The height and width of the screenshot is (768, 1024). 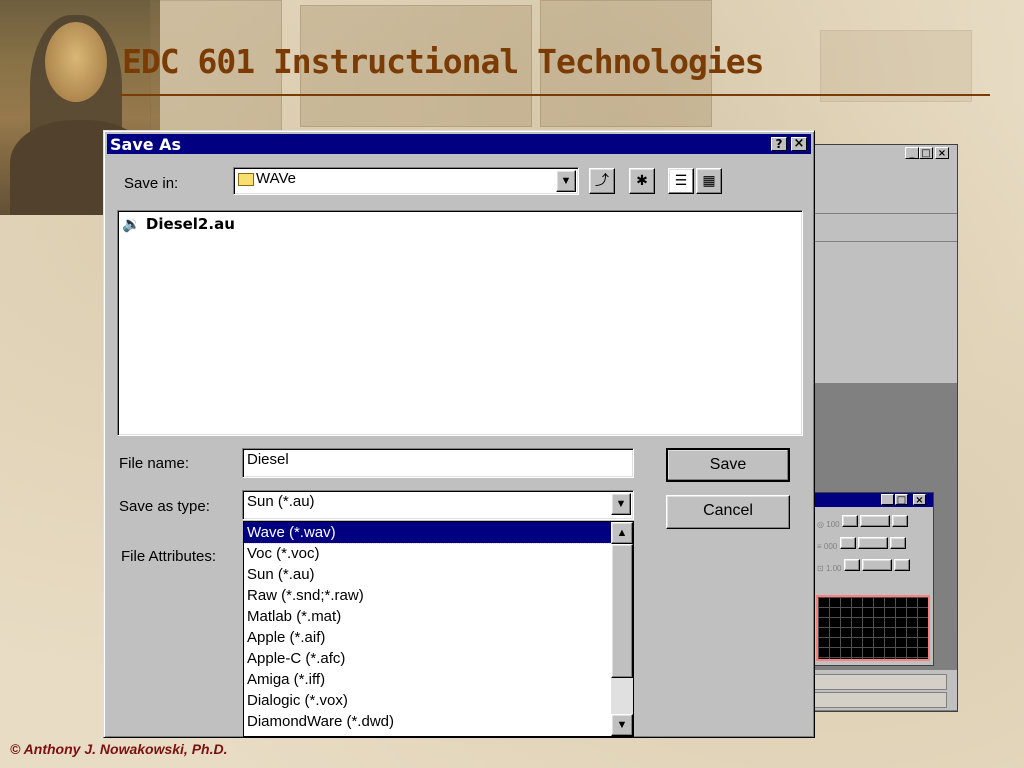 I want to click on help-button: ?, so click(x=779, y=144).